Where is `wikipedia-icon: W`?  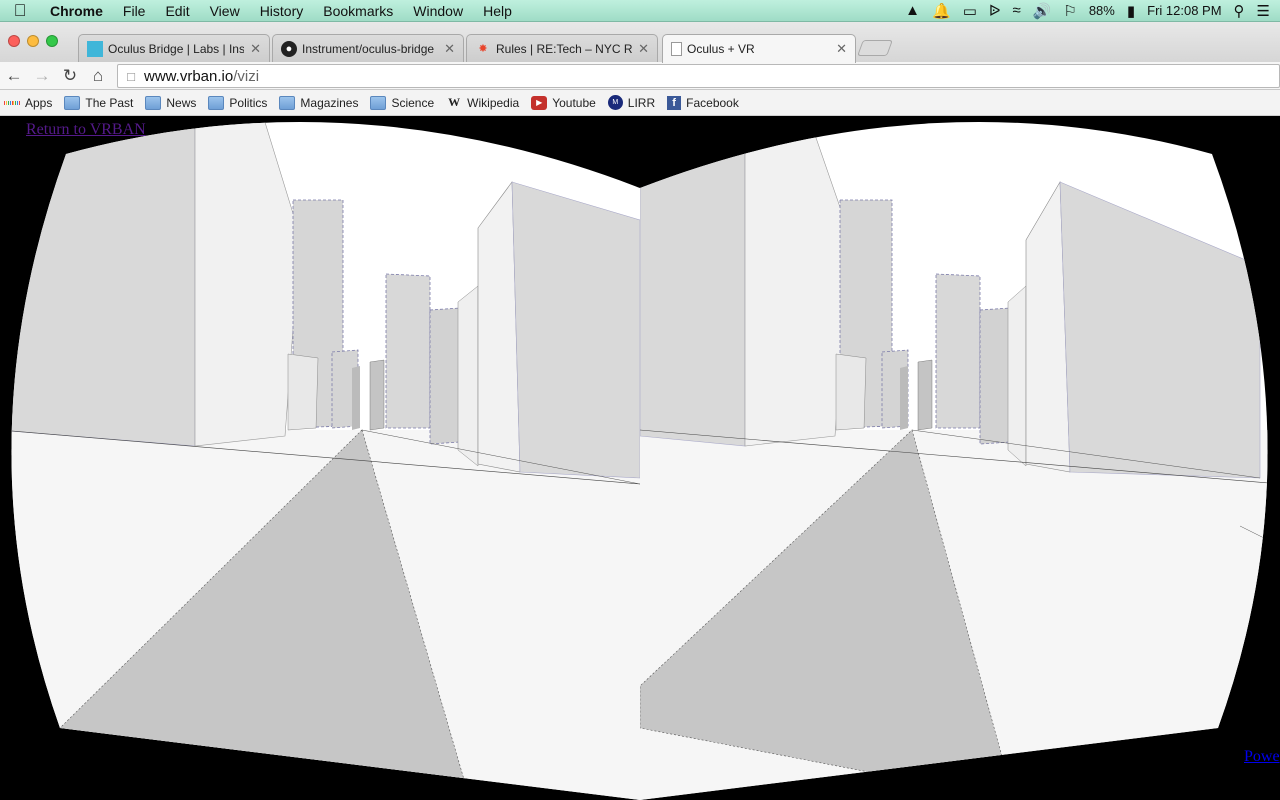
wikipedia-icon: W is located at coordinates (454, 102).